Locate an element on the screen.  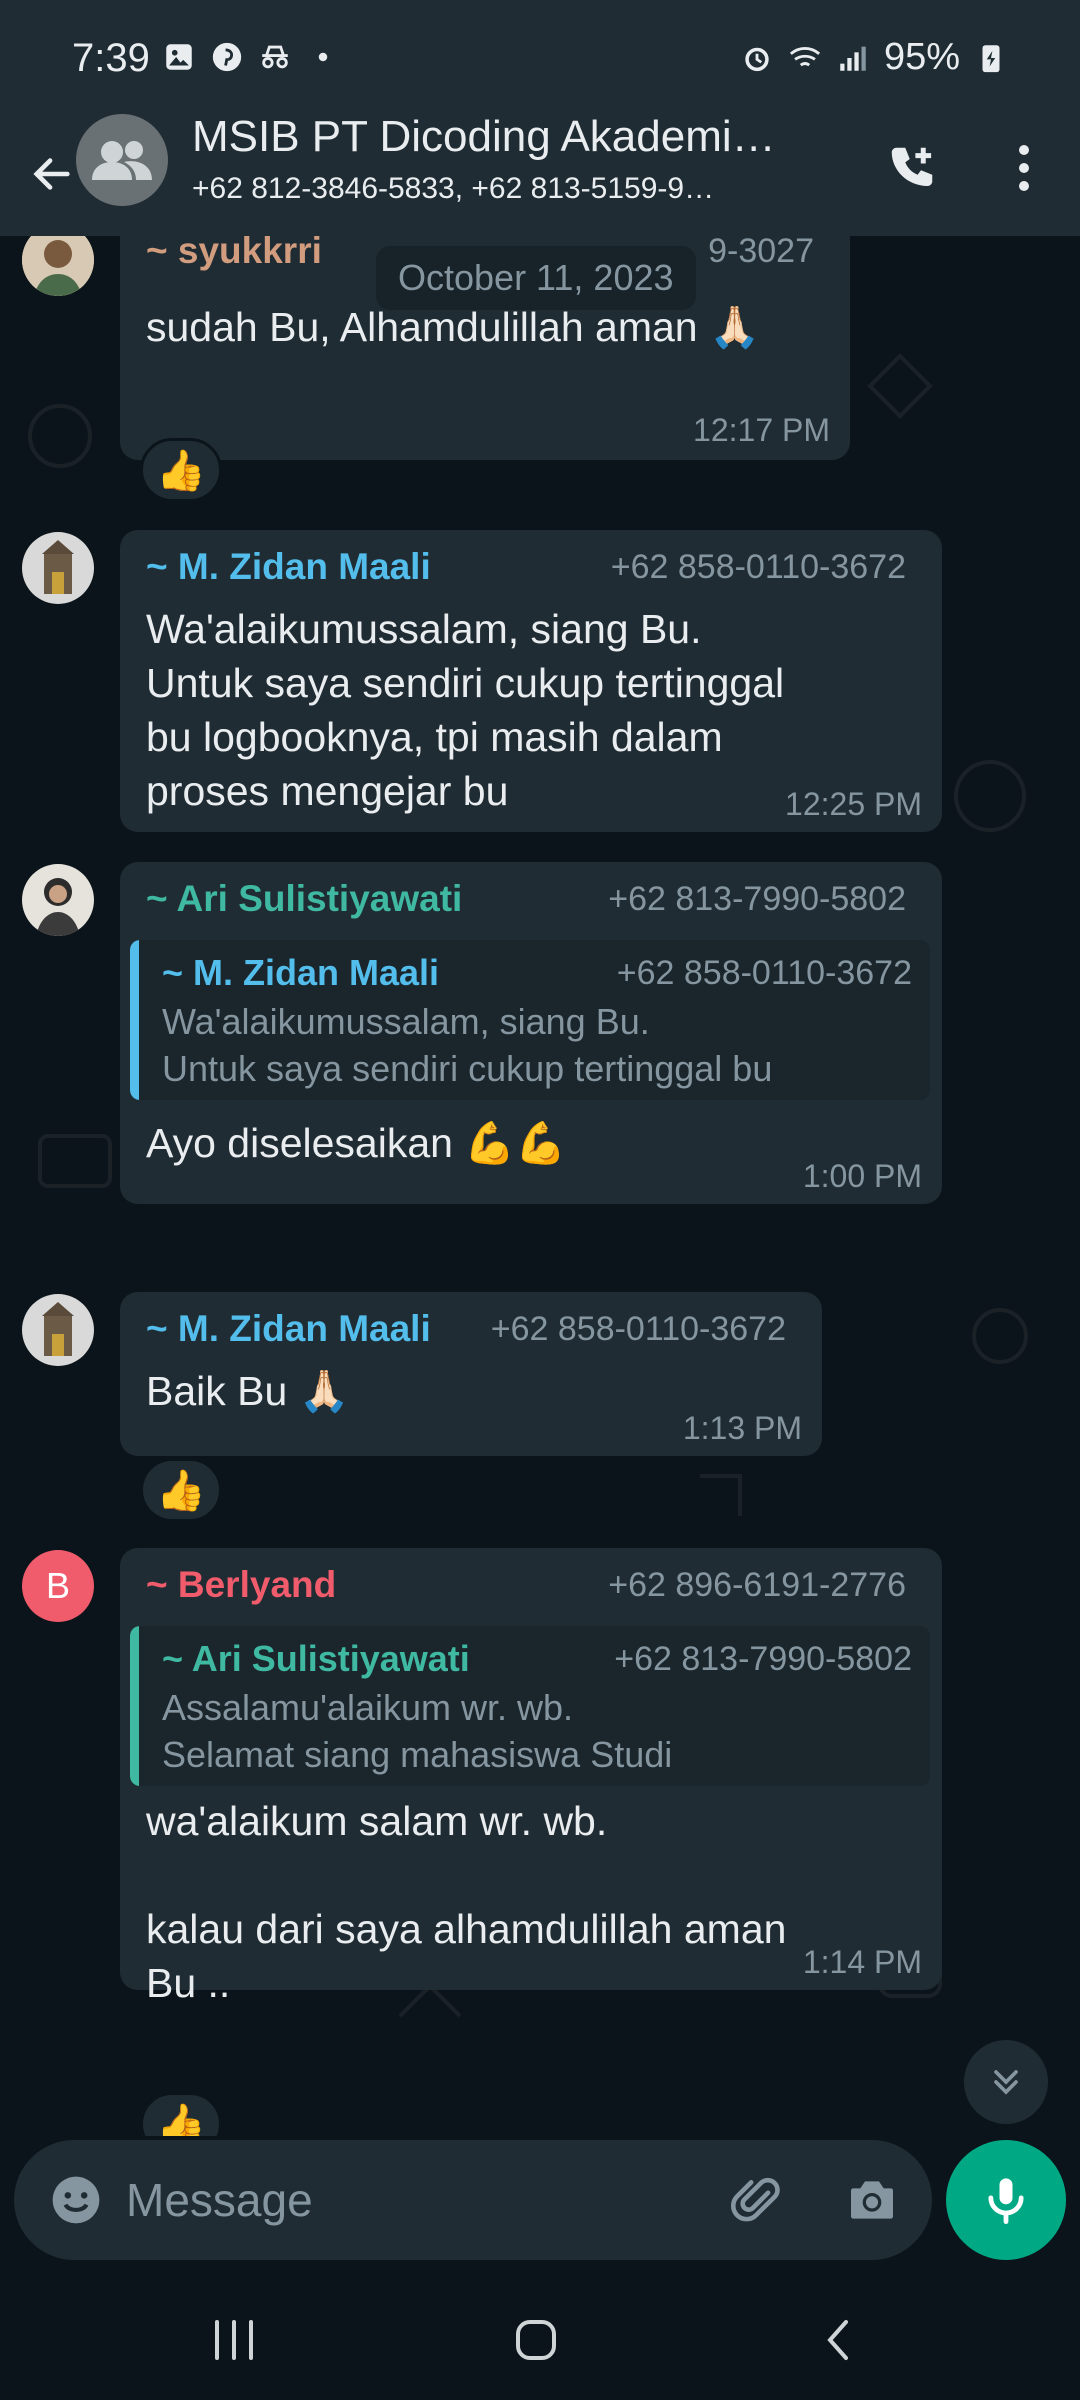
system-navigation-bar is located at coordinates (540, 2335).